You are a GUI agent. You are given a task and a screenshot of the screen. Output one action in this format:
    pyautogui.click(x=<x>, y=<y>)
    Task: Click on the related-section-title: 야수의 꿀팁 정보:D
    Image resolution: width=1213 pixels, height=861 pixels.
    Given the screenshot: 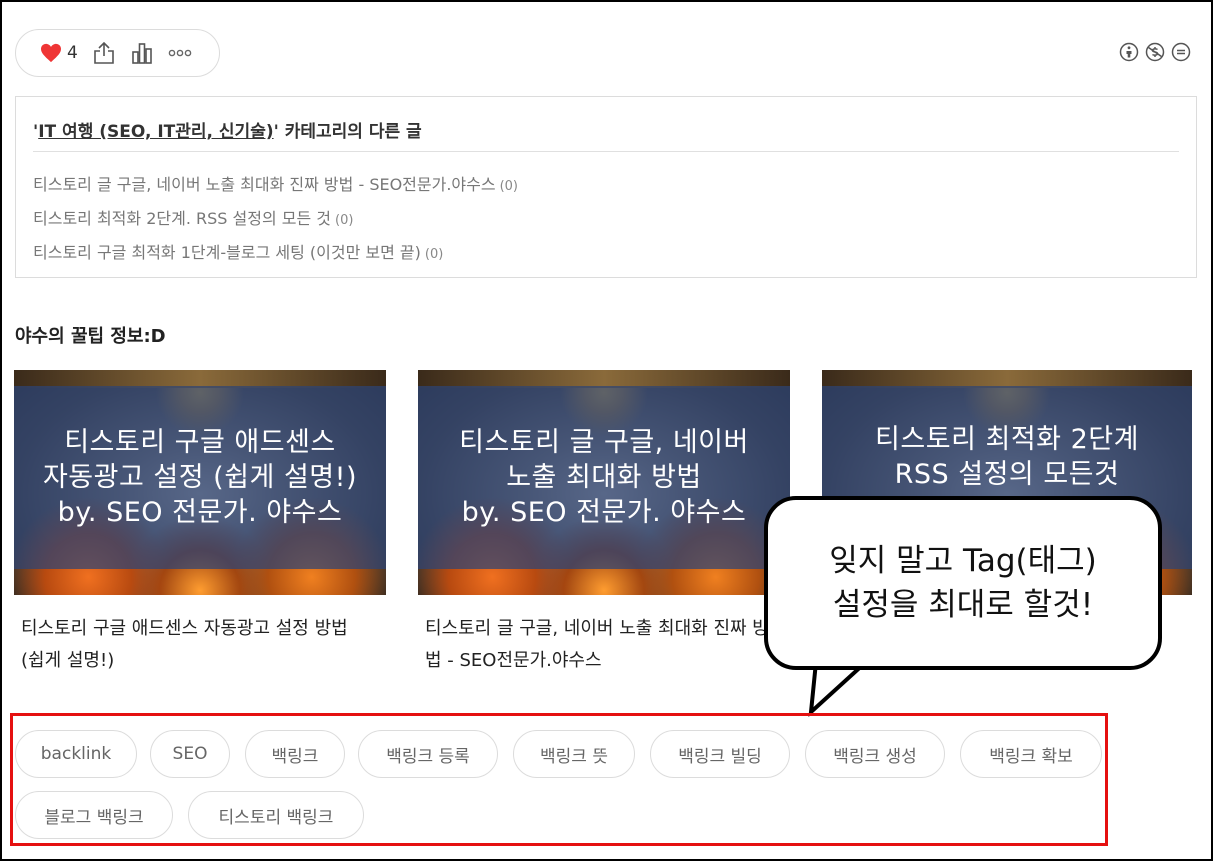 What is the action you would take?
    pyautogui.click(x=90, y=336)
    